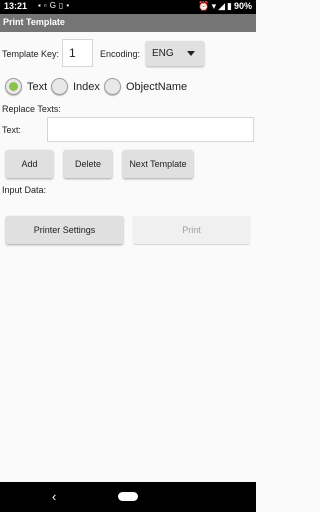 The width and height of the screenshot is (320, 512). I want to click on status-right: ⏰ ▾ ◢ ▮ 90%, so click(224, 6).